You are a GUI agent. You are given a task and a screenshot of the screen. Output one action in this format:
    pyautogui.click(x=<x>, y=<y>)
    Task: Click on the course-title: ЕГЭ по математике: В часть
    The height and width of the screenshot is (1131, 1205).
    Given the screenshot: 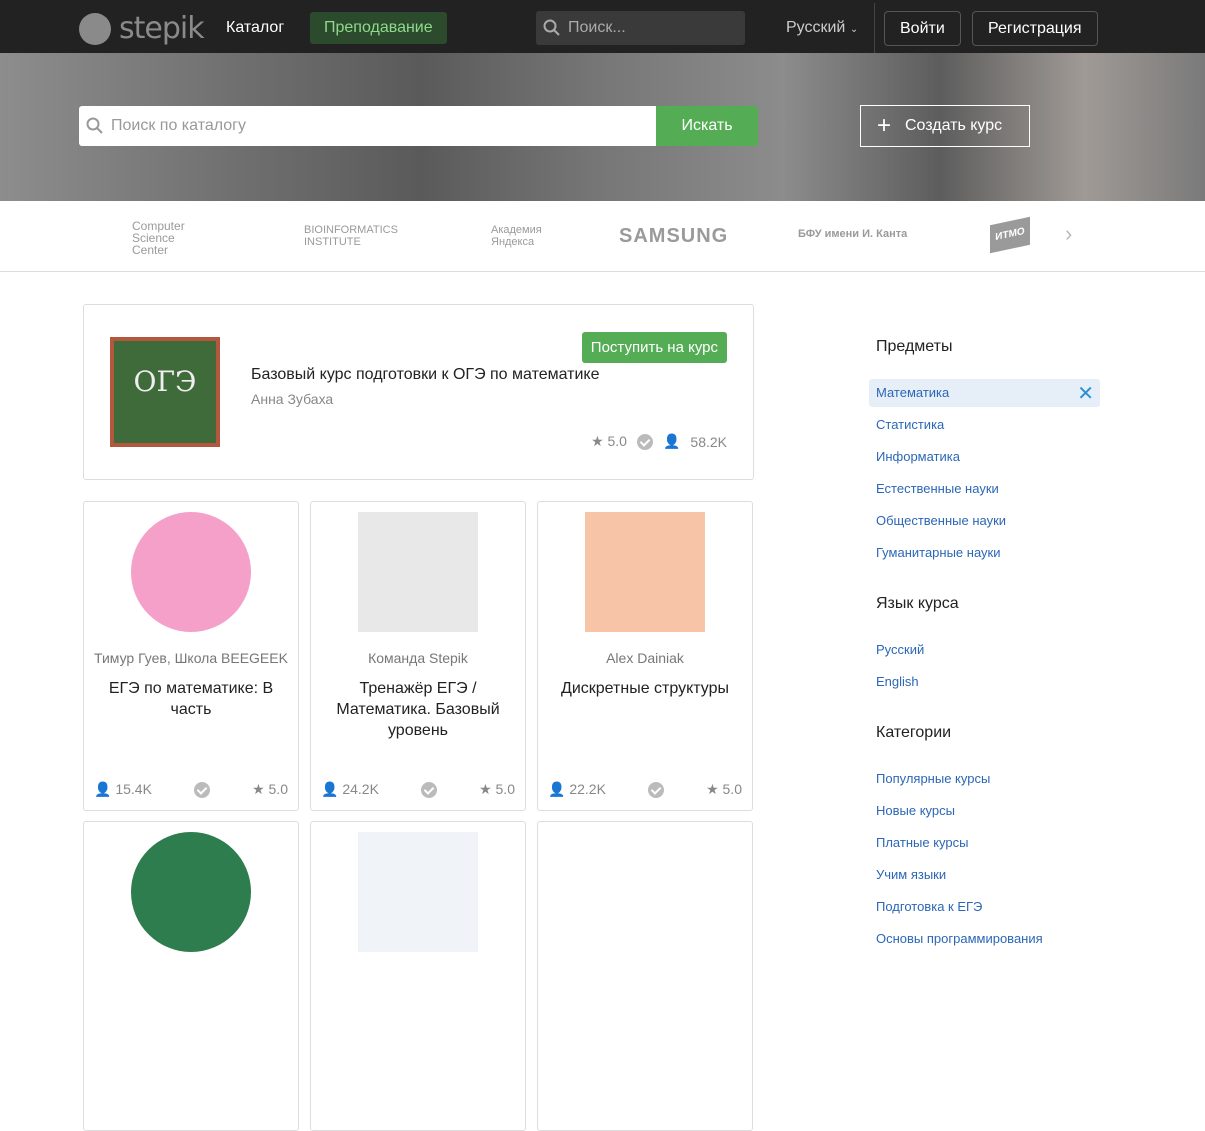 What is the action you would take?
    pyautogui.click(x=191, y=699)
    